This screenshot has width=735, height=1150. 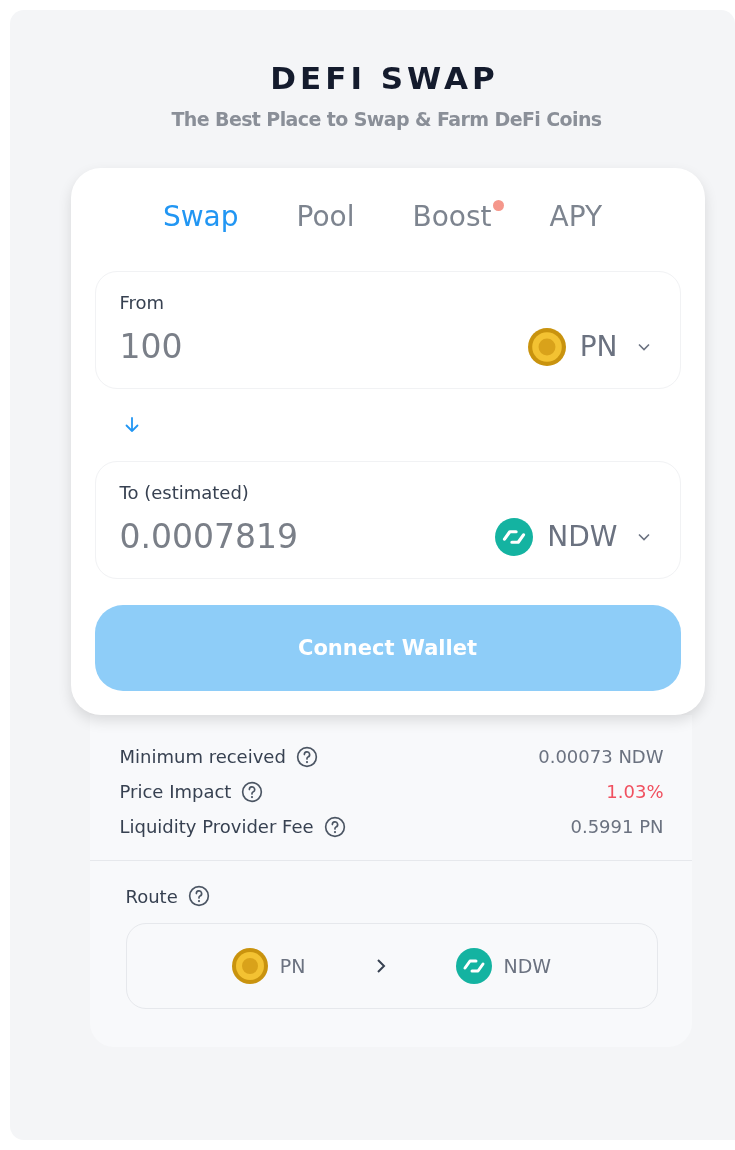 What do you see at coordinates (601, 756) in the screenshot?
I see `detail-value: 0.00073 NDW` at bounding box center [601, 756].